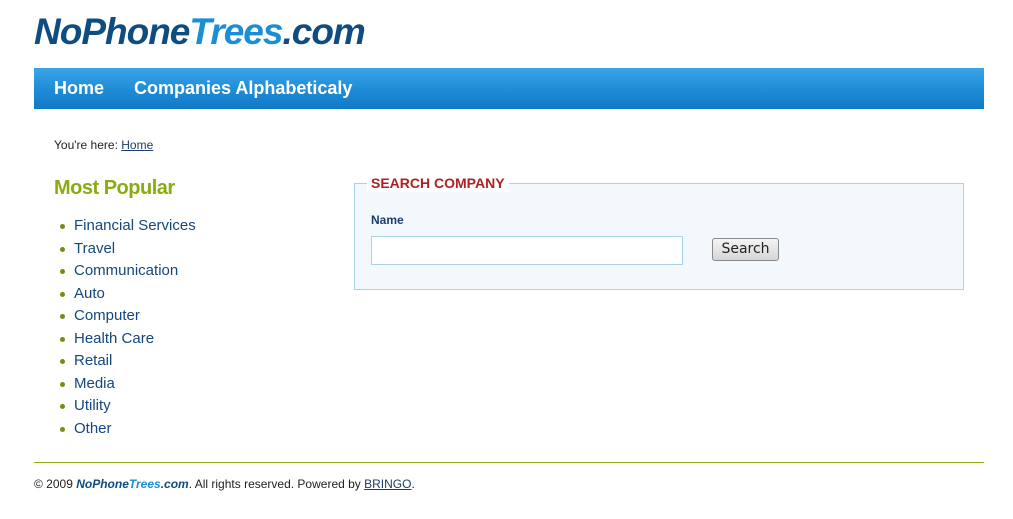  I want to click on list-item: Other, so click(127, 429).